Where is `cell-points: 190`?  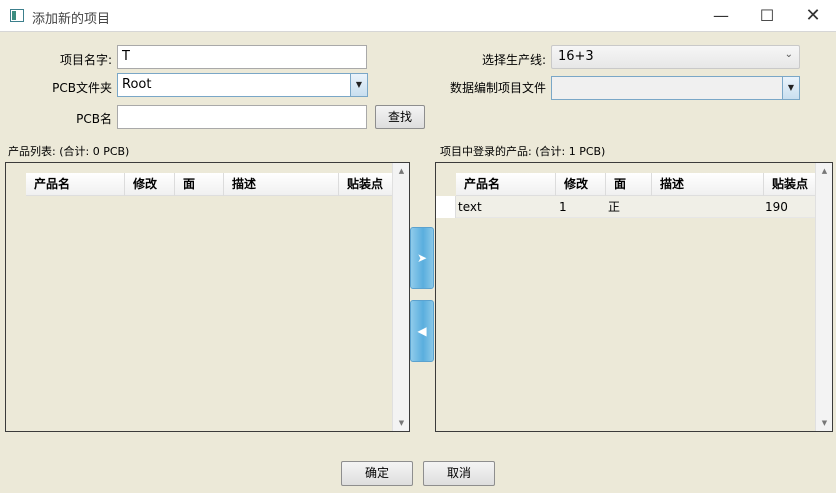 cell-points: 190 is located at coordinates (776, 207).